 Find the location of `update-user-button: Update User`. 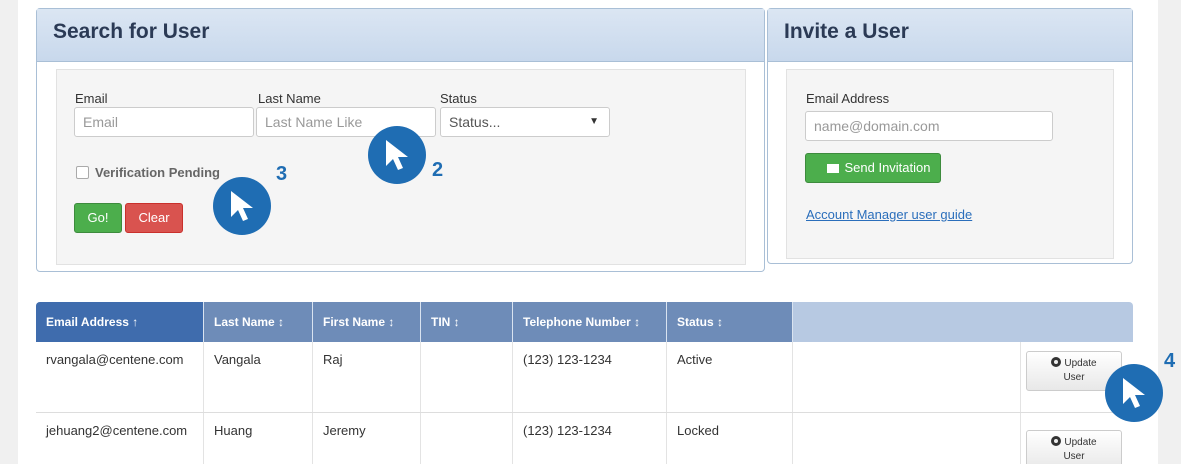

update-user-button: Update User is located at coordinates (1074, 447).